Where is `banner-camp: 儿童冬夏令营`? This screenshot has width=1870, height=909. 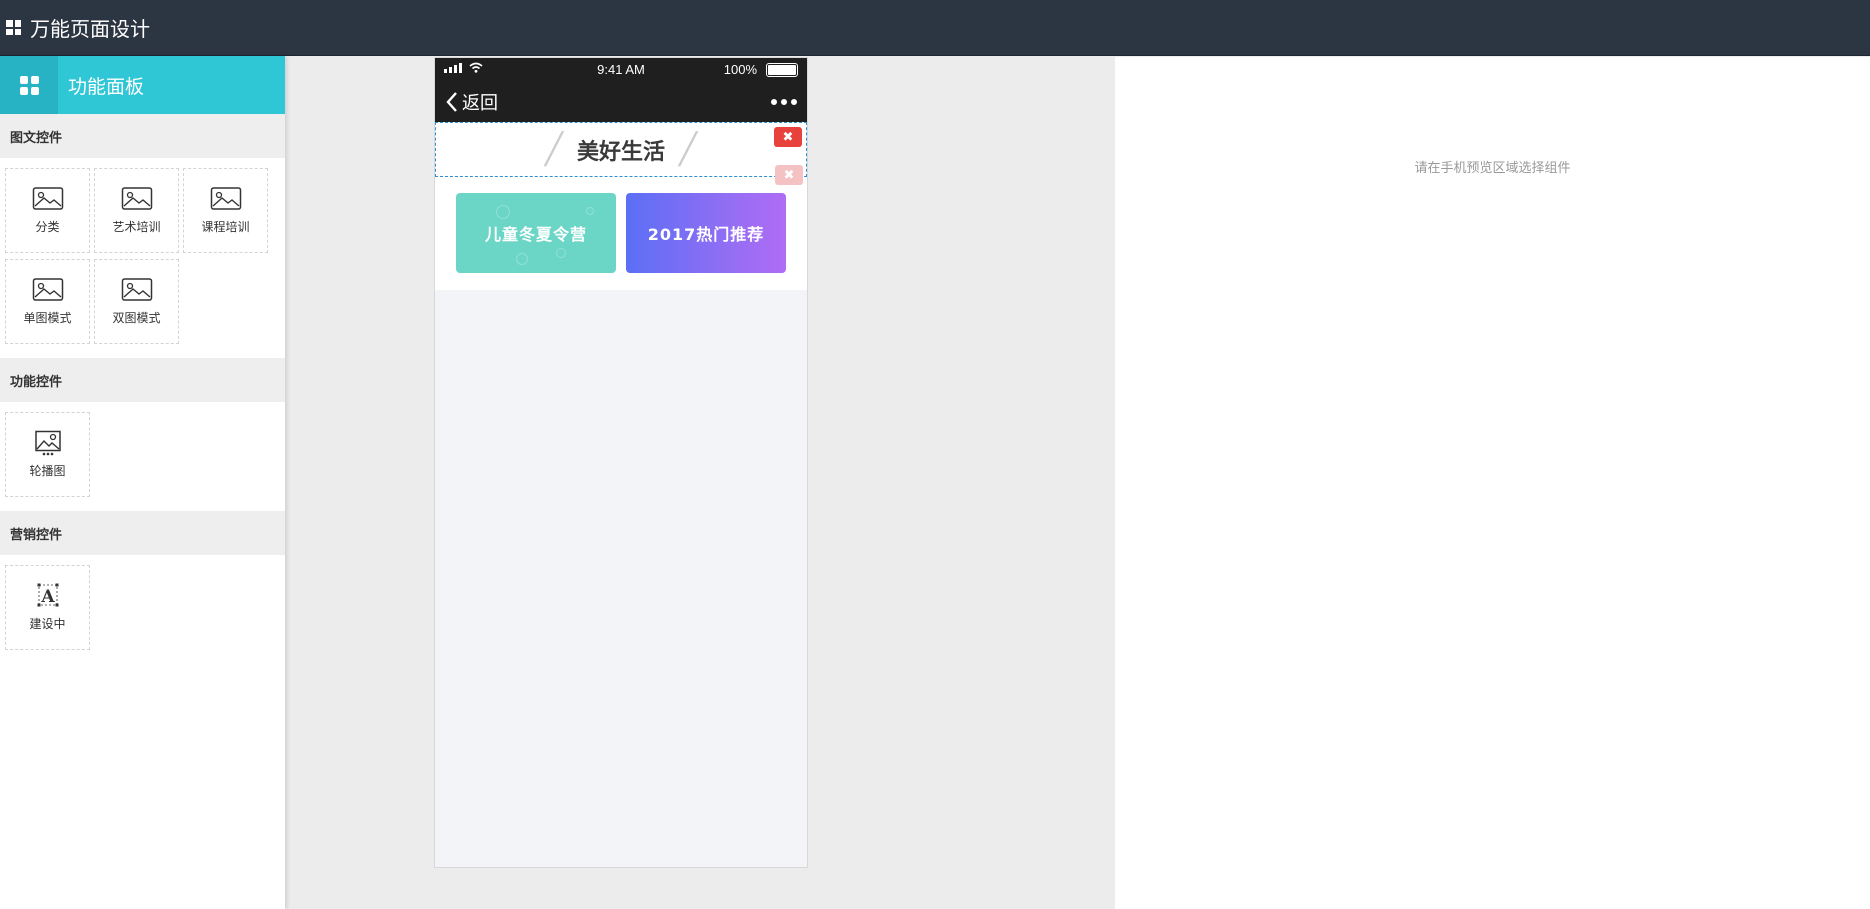
banner-camp: 儿童冬夏令营 is located at coordinates (536, 233).